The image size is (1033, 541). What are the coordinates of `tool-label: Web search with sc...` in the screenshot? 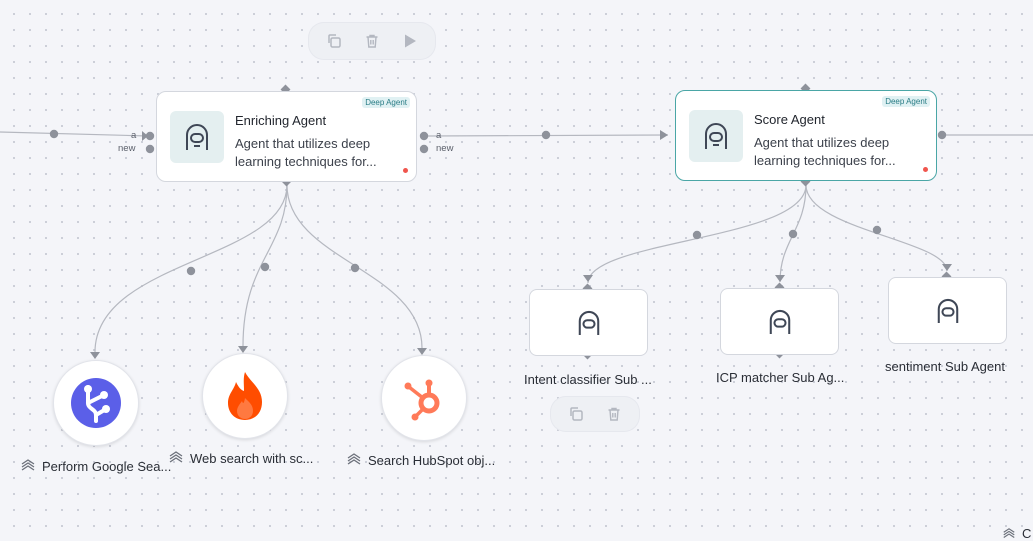 It's located at (240, 458).